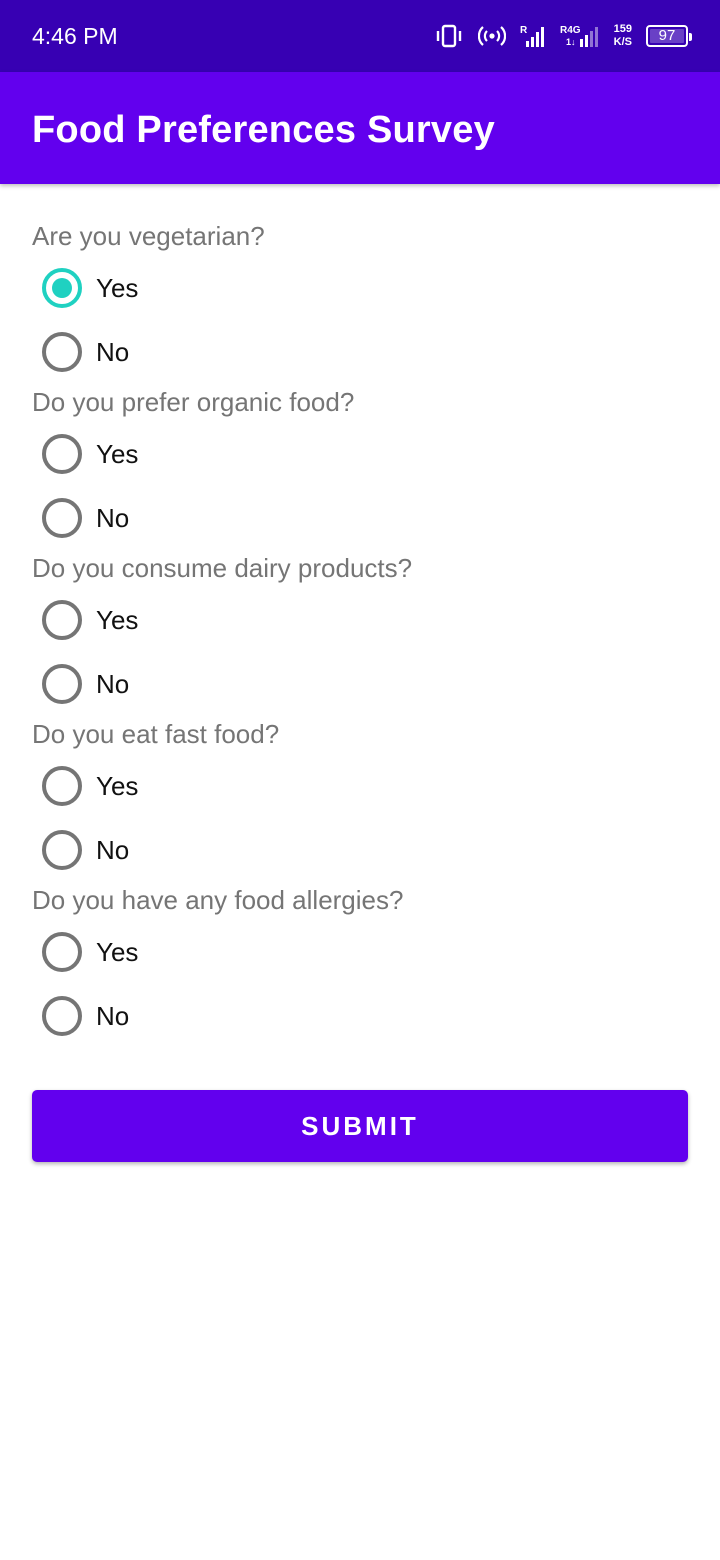 Image resolution: width=720 pixels, height=1560 pixels. What do you see at coordinates (62, 288) in the screenshot?
I see `radio-checked-icon` at bounding box center [62, 288].